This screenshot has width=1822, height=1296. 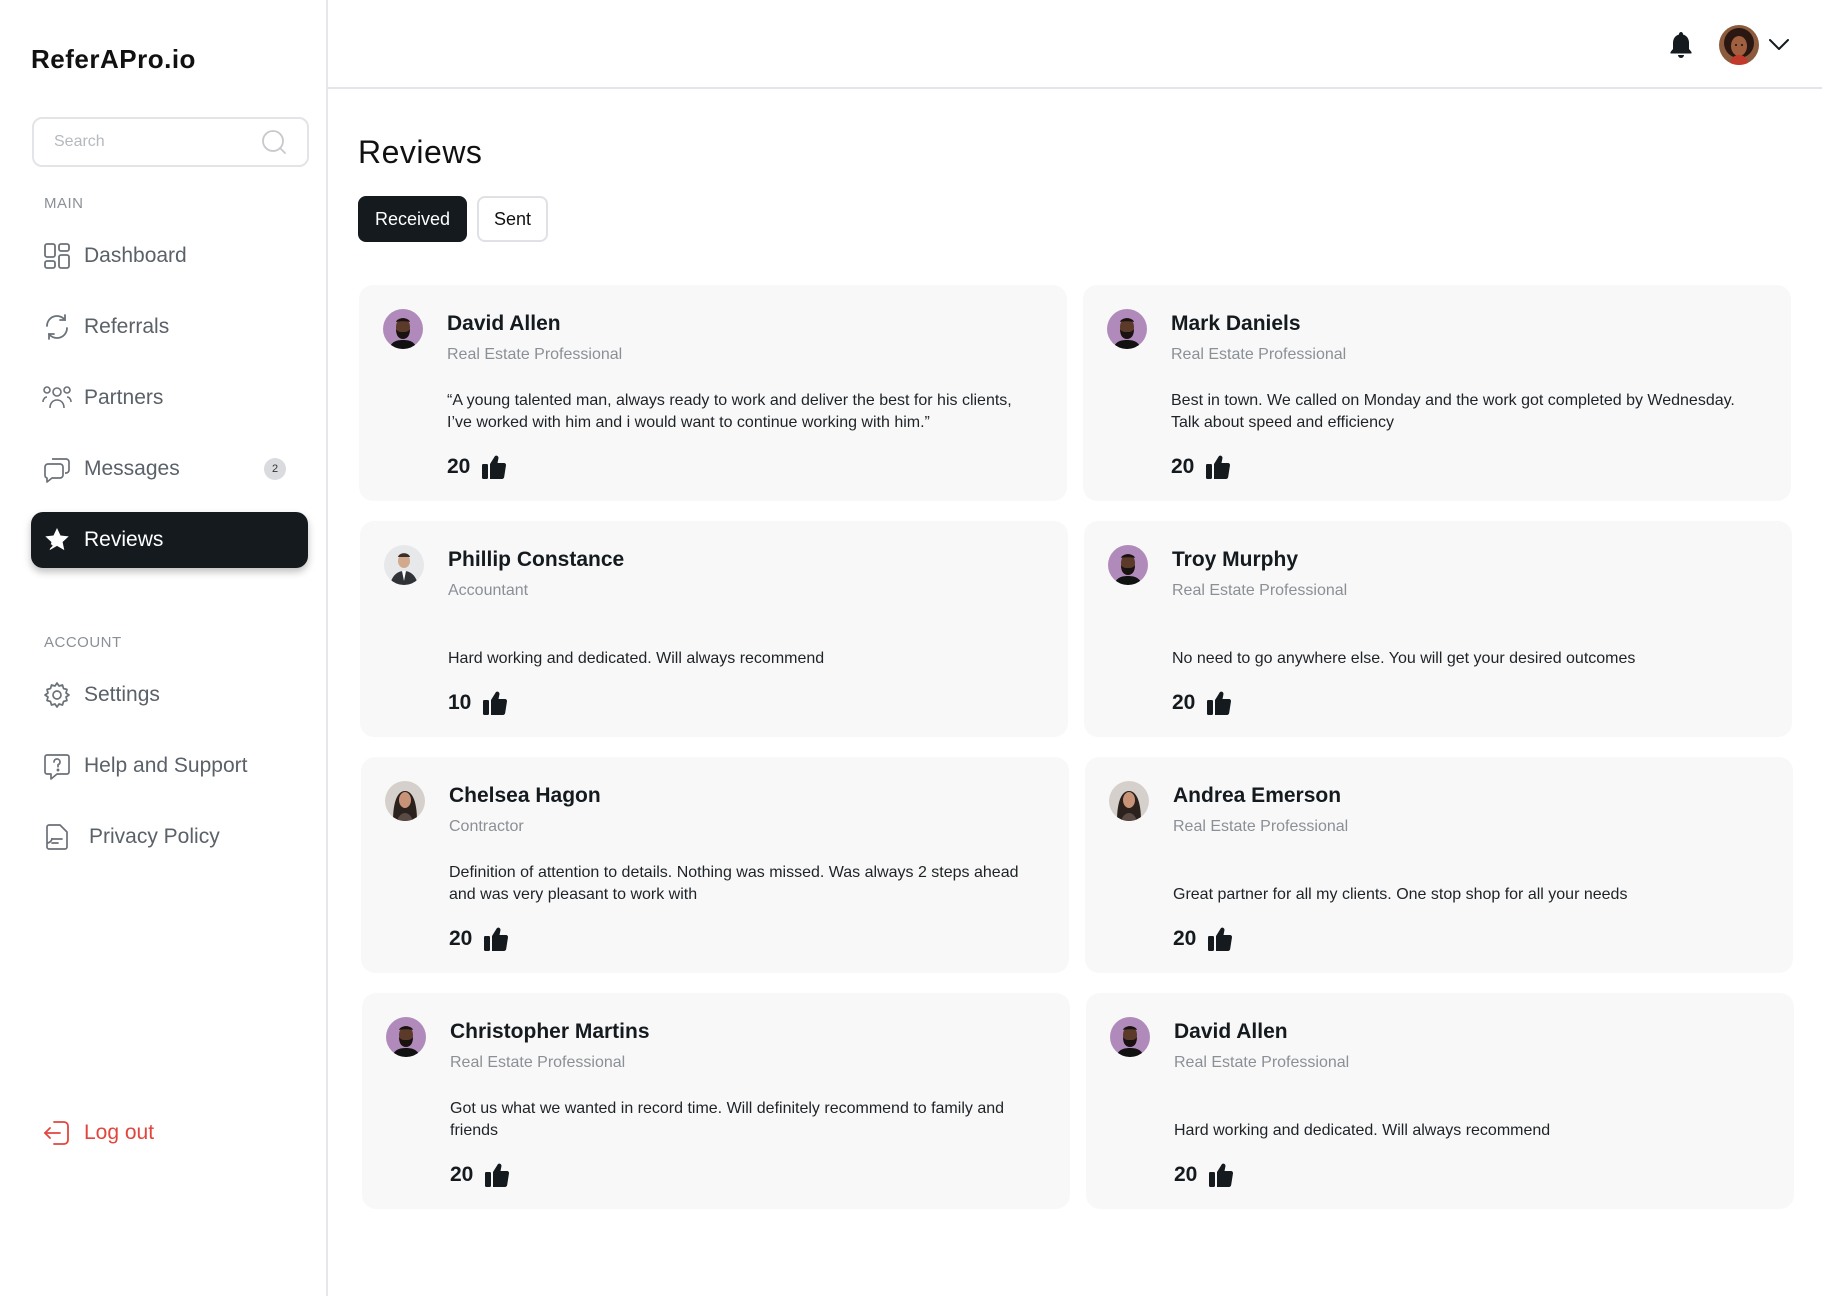 What do you see at coordinates (154, 836) in the screenshot?
I see `sidebar-item-label: Privacy Policy` at bounding box center [154, 836].